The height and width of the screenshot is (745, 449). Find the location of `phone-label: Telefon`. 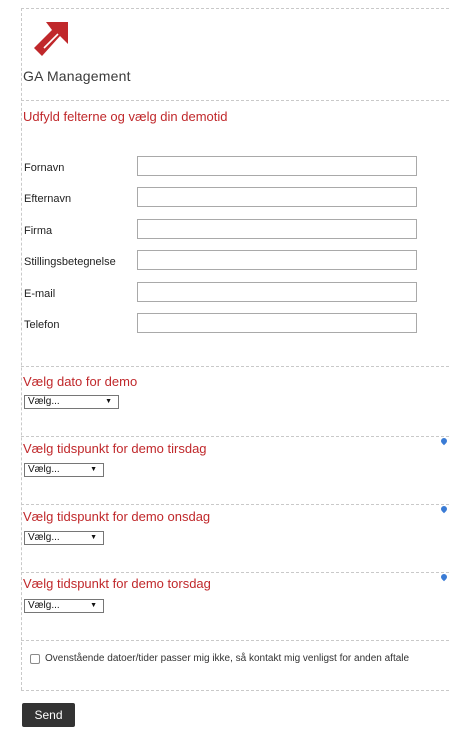

phone-label: Telefon is located at coordinates (42, 325).